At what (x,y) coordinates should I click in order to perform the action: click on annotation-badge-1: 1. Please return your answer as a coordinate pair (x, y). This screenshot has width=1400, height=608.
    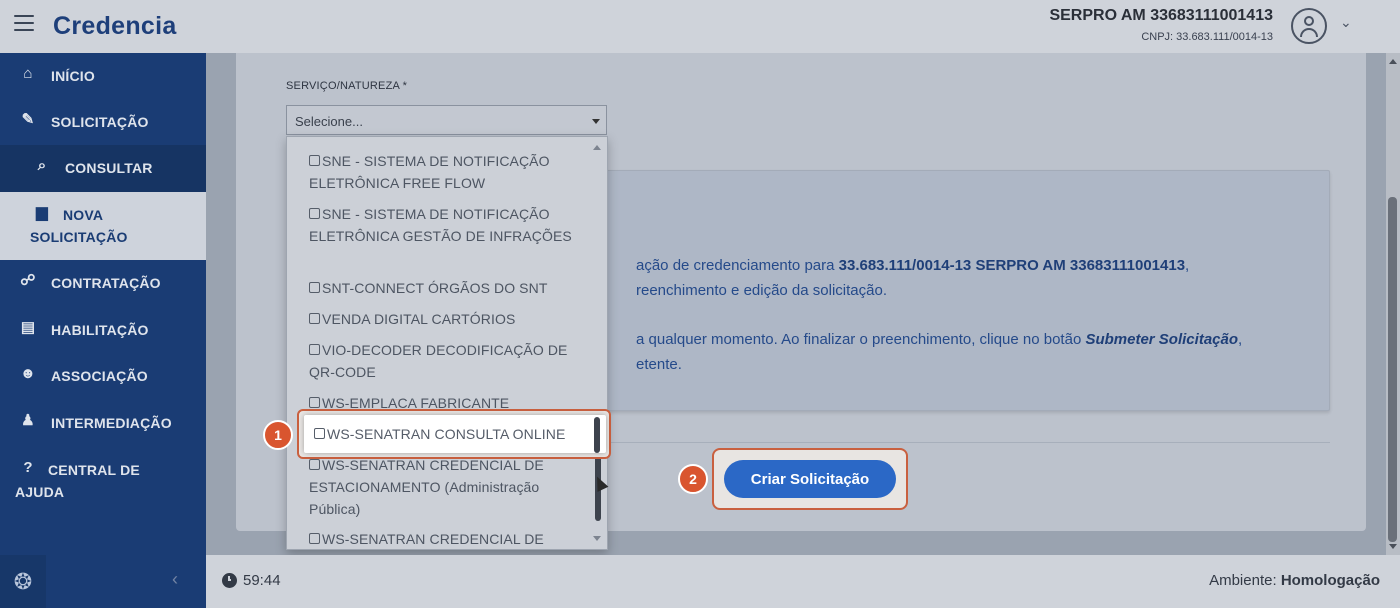
    Looking at the image, I should click on (278, 435).